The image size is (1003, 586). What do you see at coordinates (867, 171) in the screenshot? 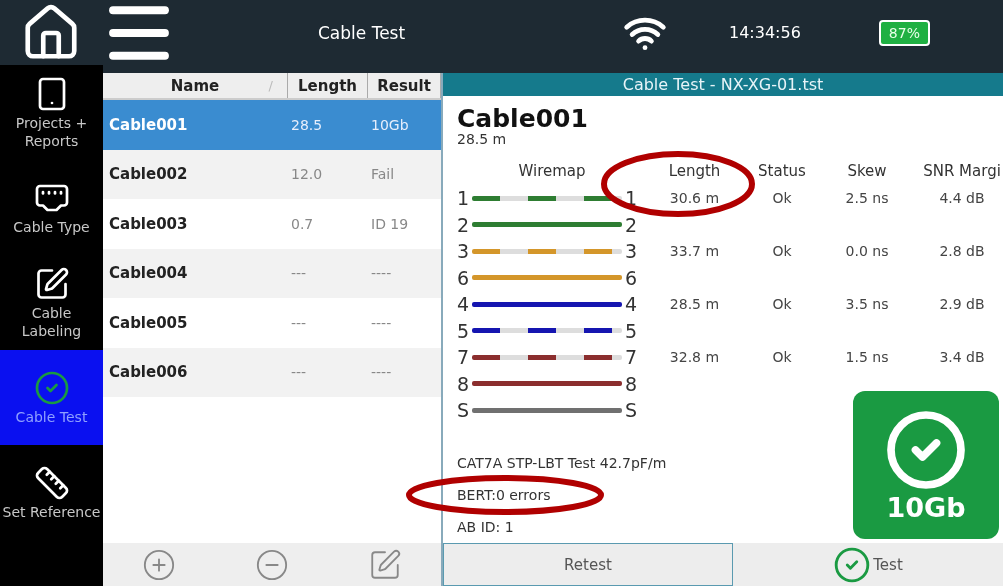
I see `column-header: Skew` at bounding box center [867, 171].